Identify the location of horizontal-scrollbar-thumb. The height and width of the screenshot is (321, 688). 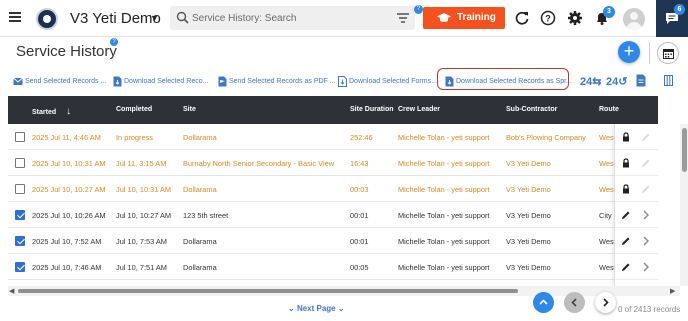
(268, 291).